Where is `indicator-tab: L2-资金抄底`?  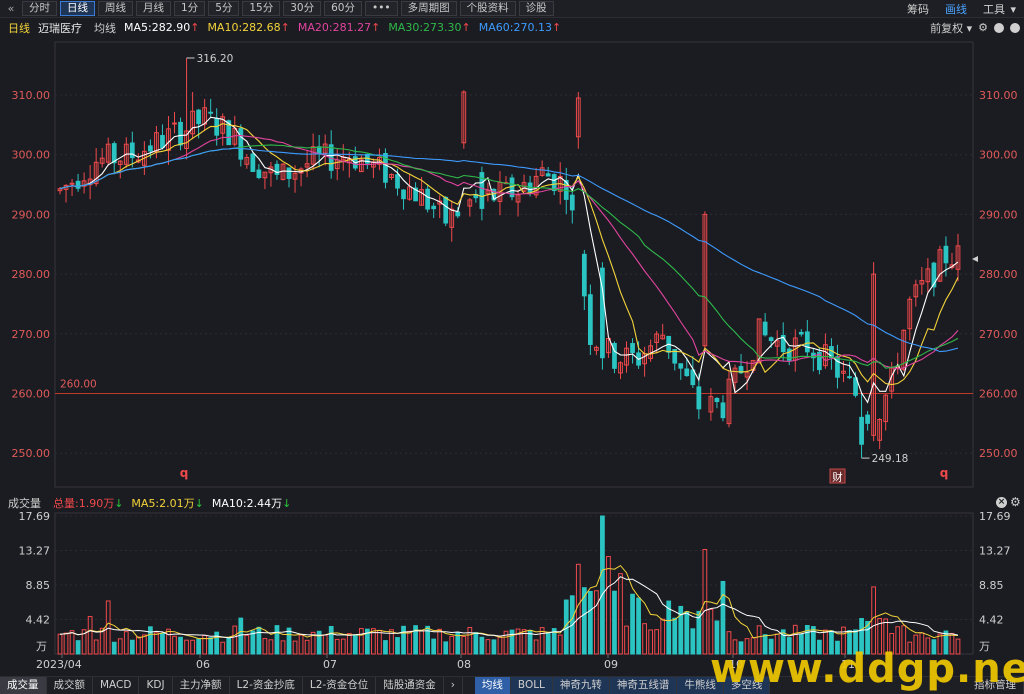 indicator-tab: L2-资金抄底 is located at coordinates (266, 685).